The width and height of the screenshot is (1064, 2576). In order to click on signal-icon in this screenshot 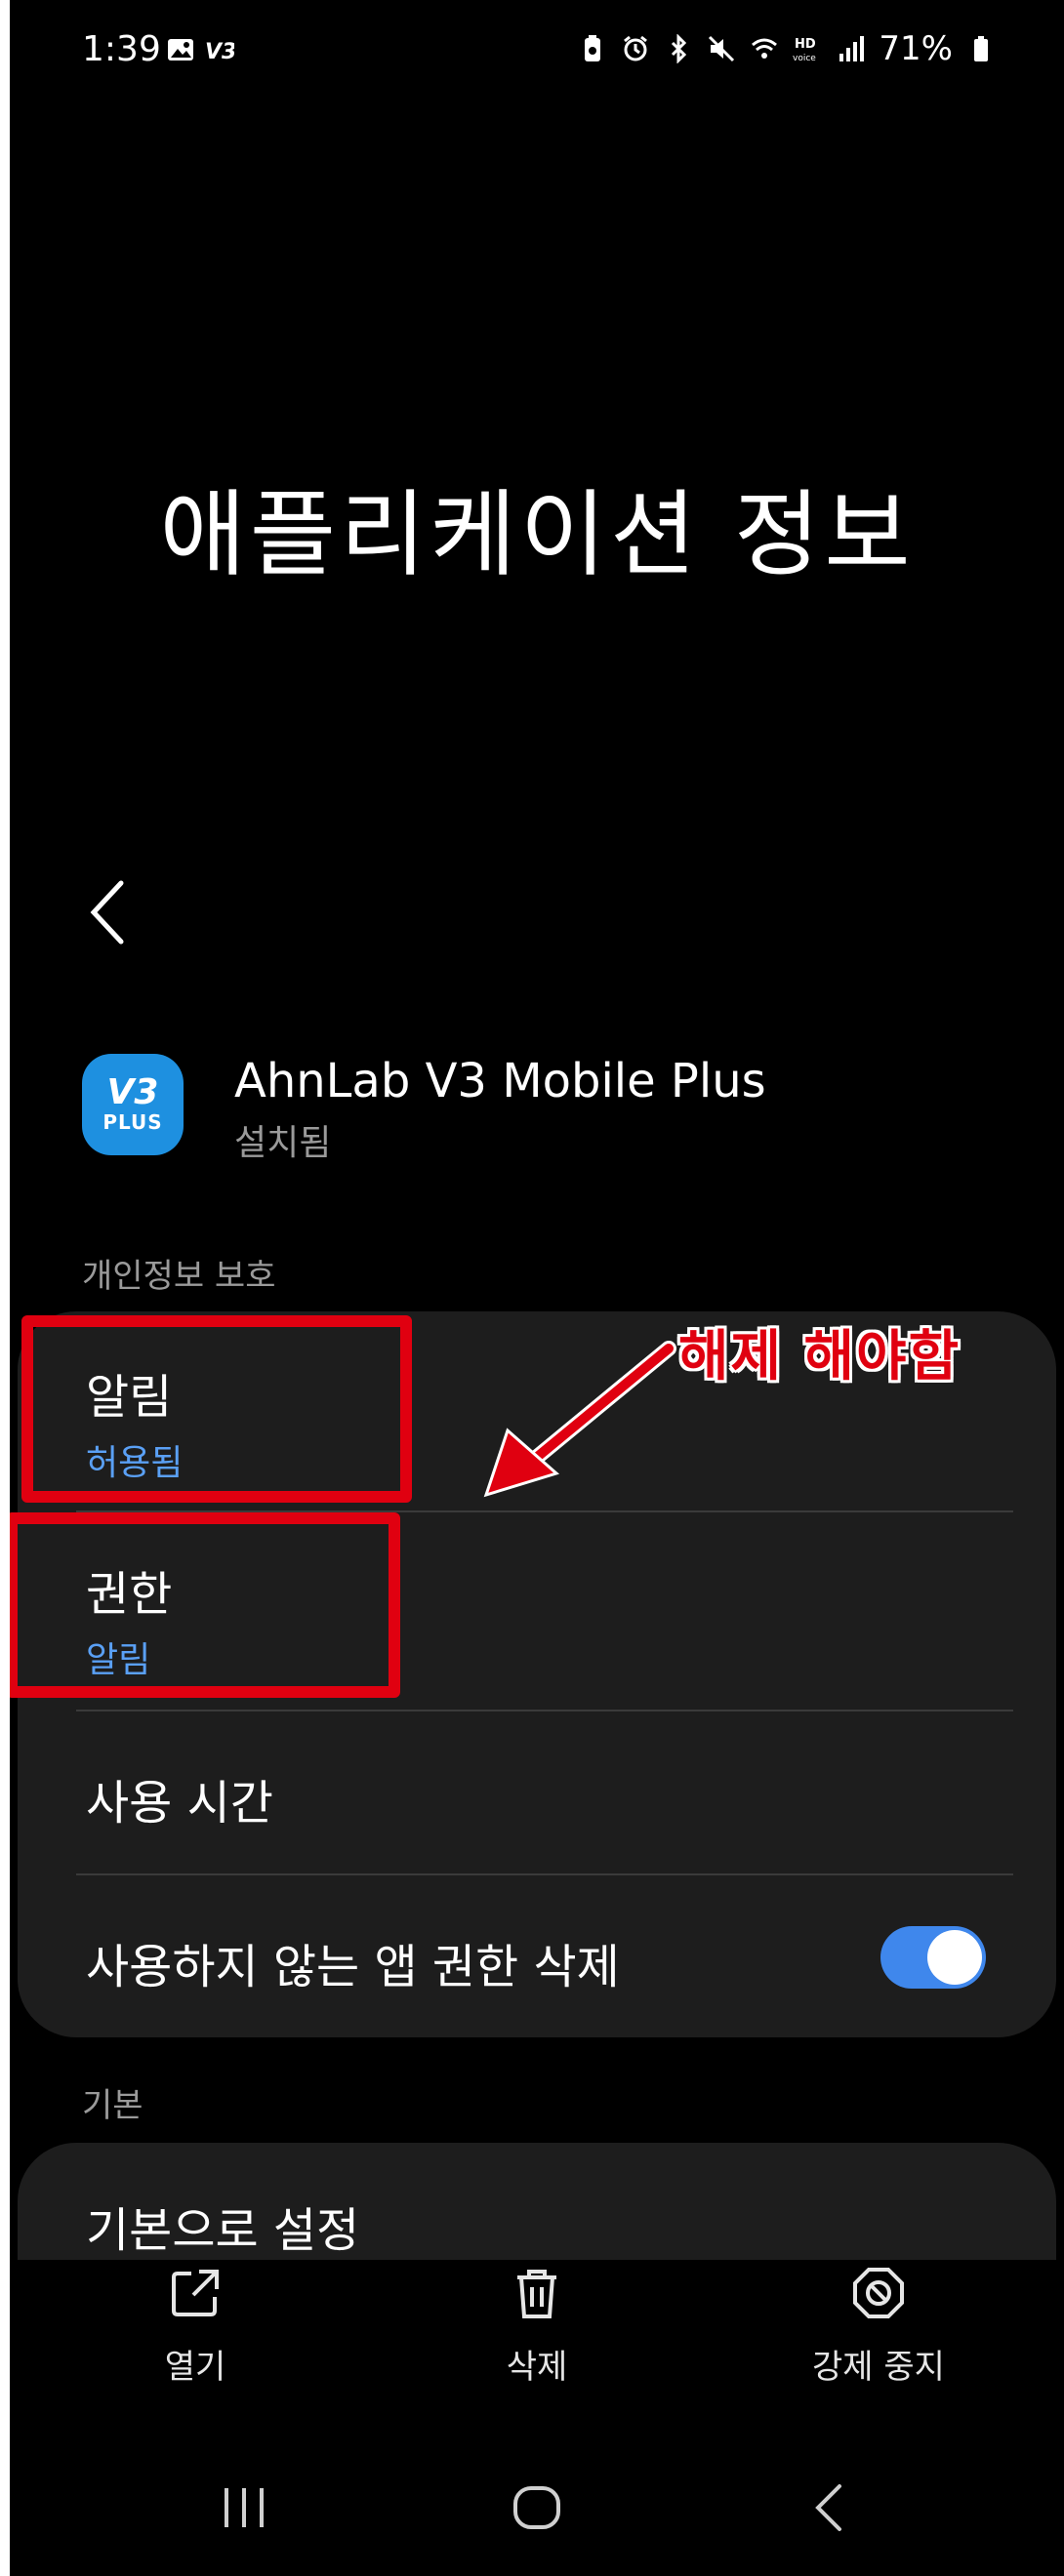, I will do `click(850, 48)`.